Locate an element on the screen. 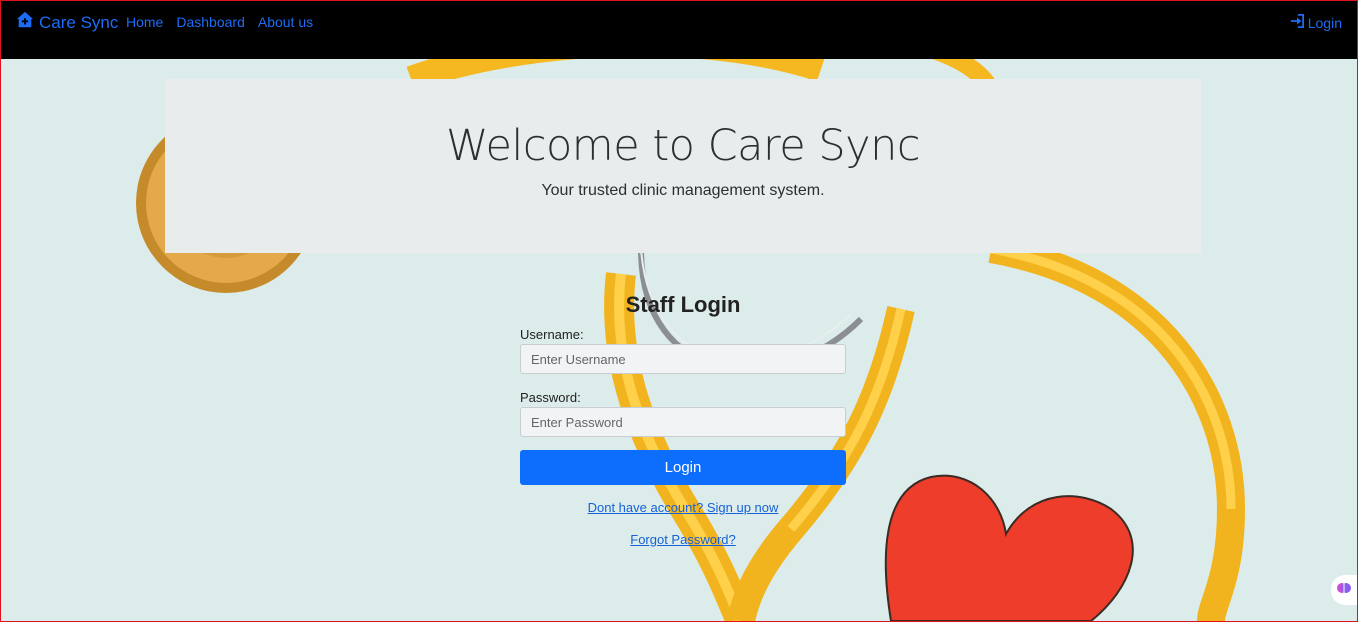 The image size is (1358, 622). login-button: Login is located at coordinates (683, 467).